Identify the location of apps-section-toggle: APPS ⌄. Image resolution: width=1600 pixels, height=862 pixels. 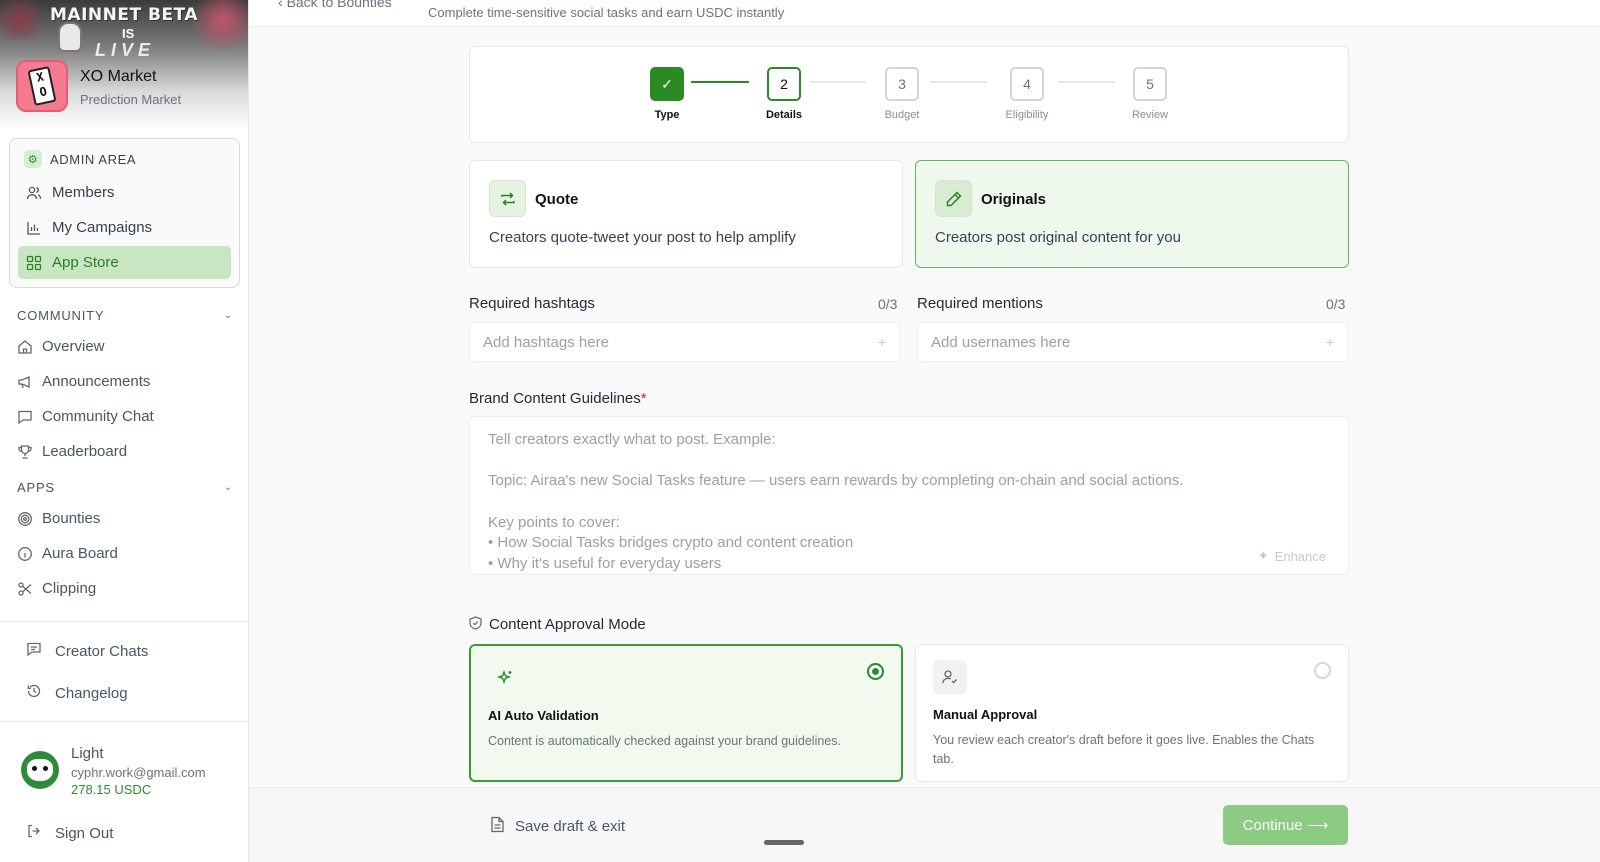
(125, 487).